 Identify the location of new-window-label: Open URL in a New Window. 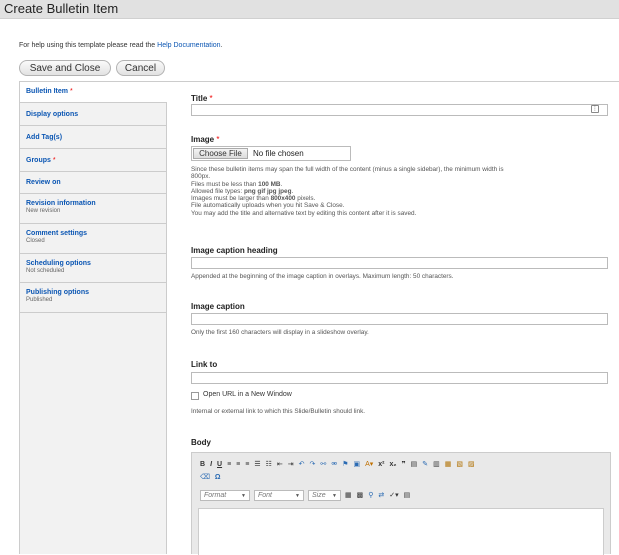
(247, 394).